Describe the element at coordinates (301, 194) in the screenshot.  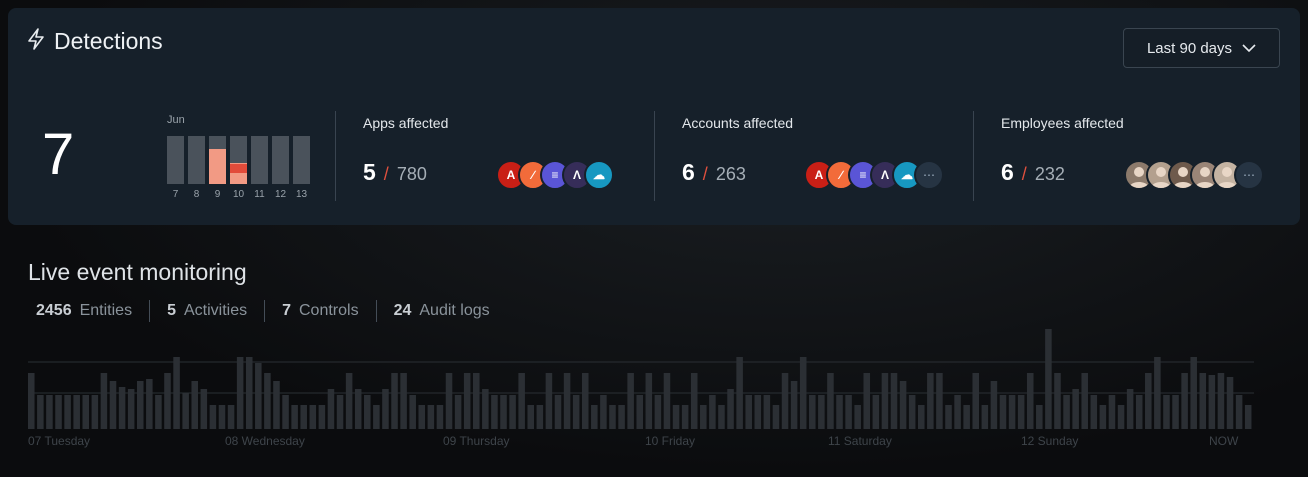
I see `mini-chart-day-label: 13` at that location.